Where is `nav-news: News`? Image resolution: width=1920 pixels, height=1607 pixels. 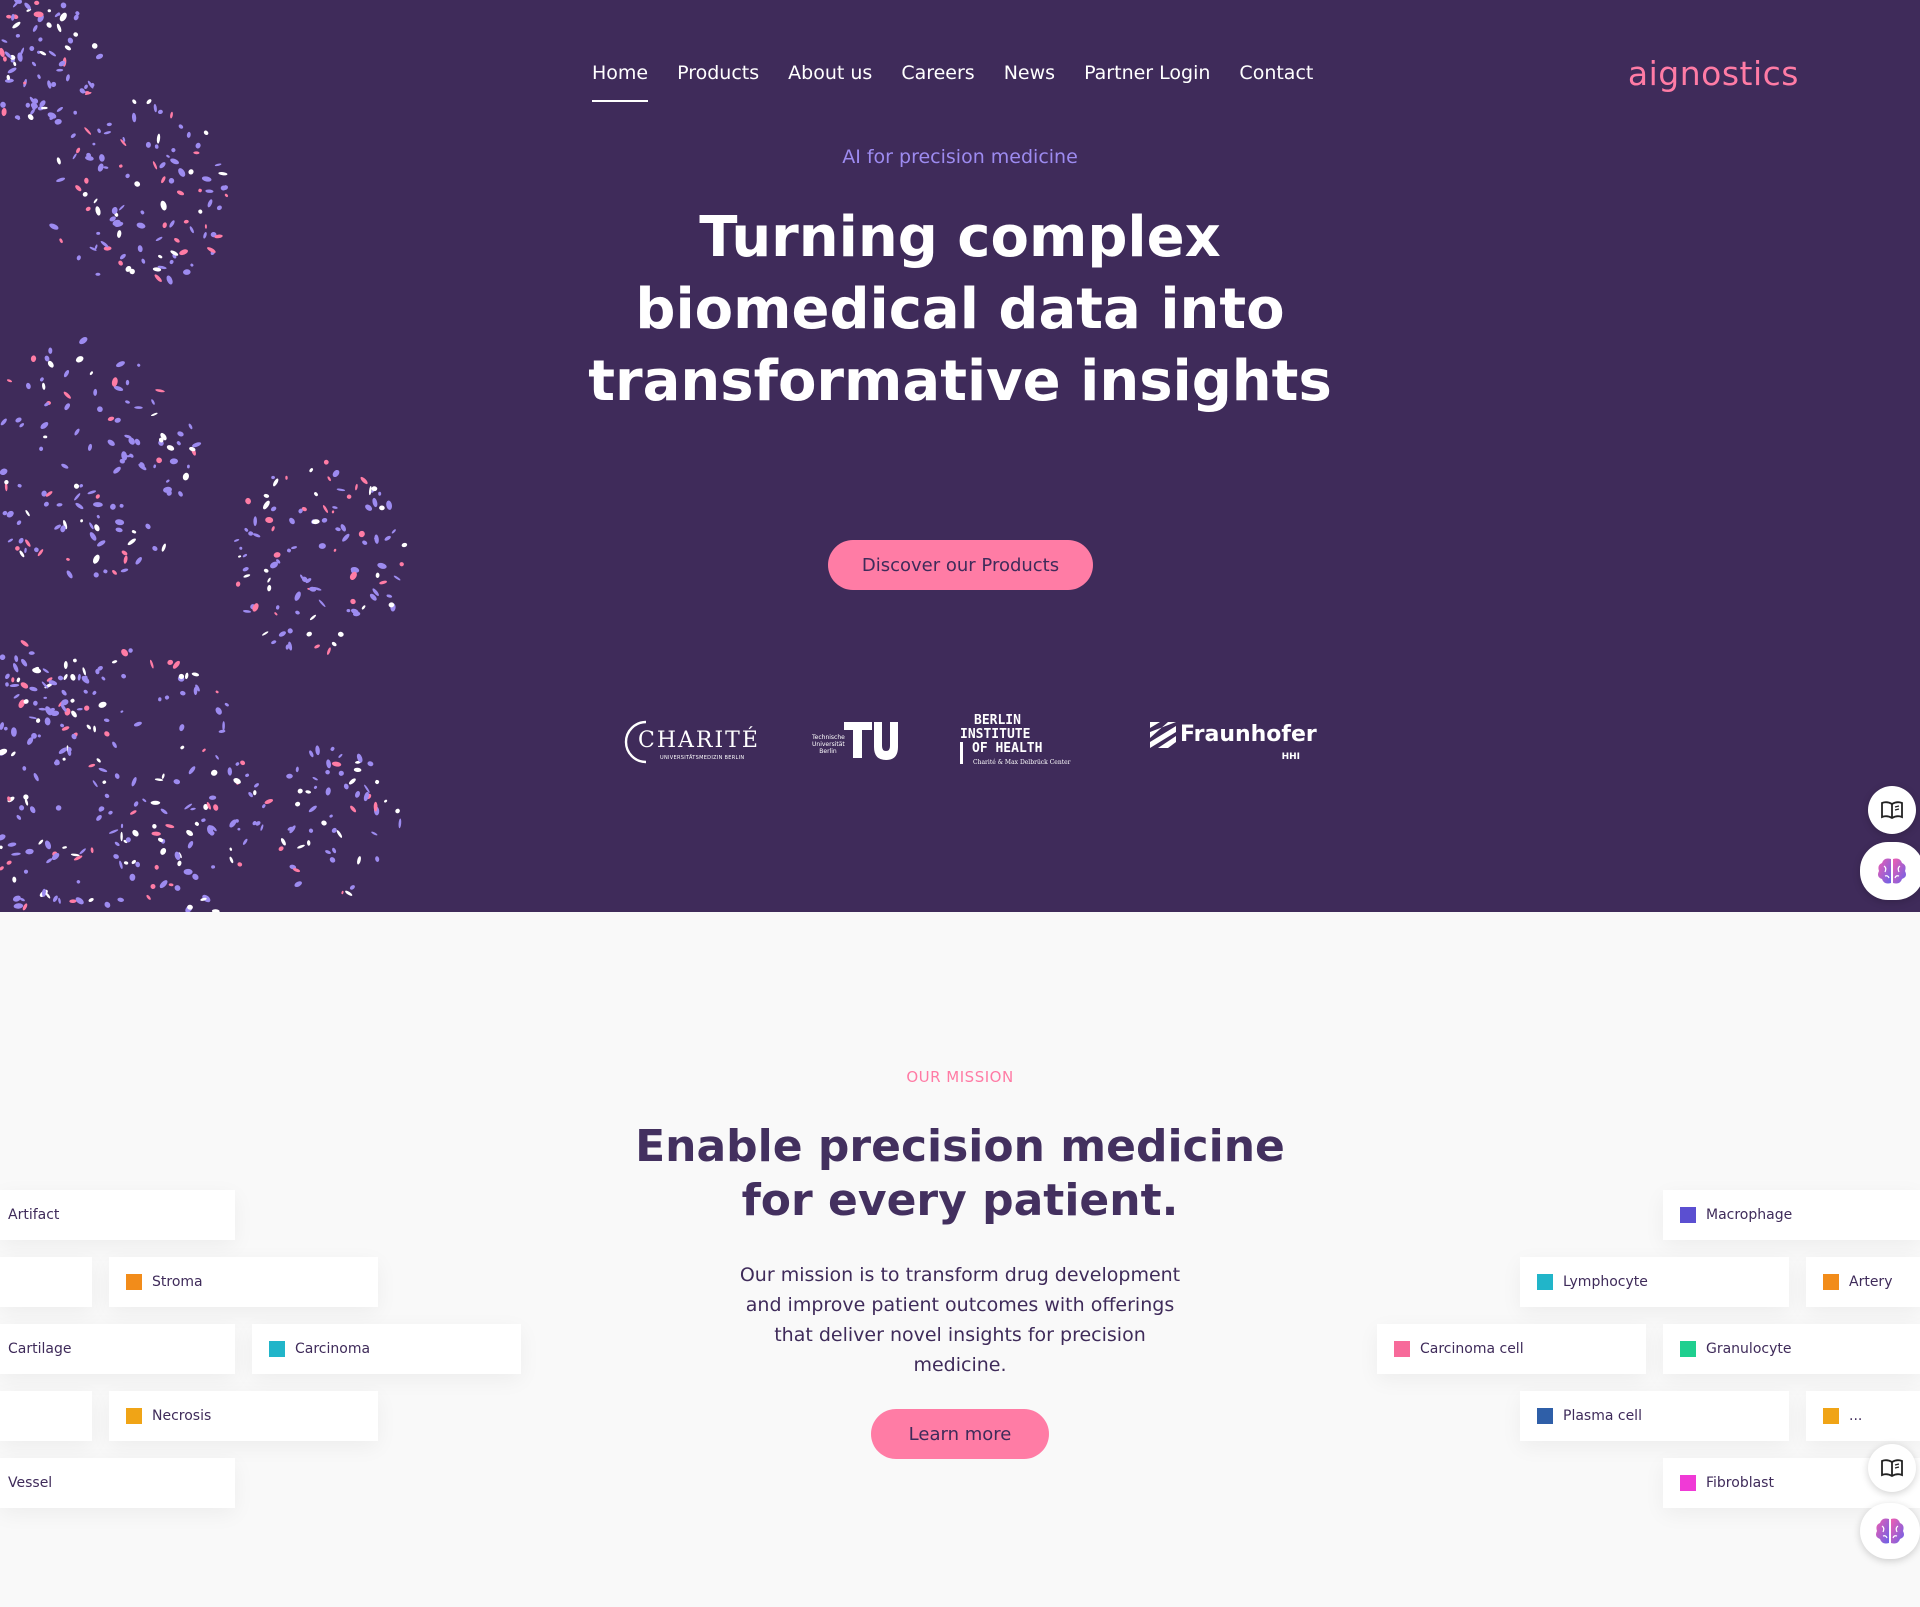 nav-news: News is located at coordinates (1029, 80).